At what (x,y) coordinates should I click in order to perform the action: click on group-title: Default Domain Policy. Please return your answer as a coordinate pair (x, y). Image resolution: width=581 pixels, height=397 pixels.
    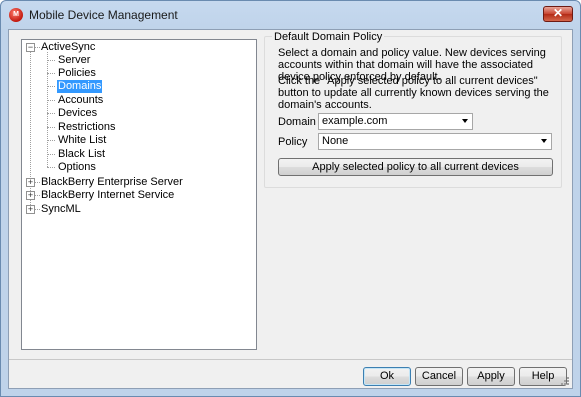
    Looking at the image, I should click on (328, 37).